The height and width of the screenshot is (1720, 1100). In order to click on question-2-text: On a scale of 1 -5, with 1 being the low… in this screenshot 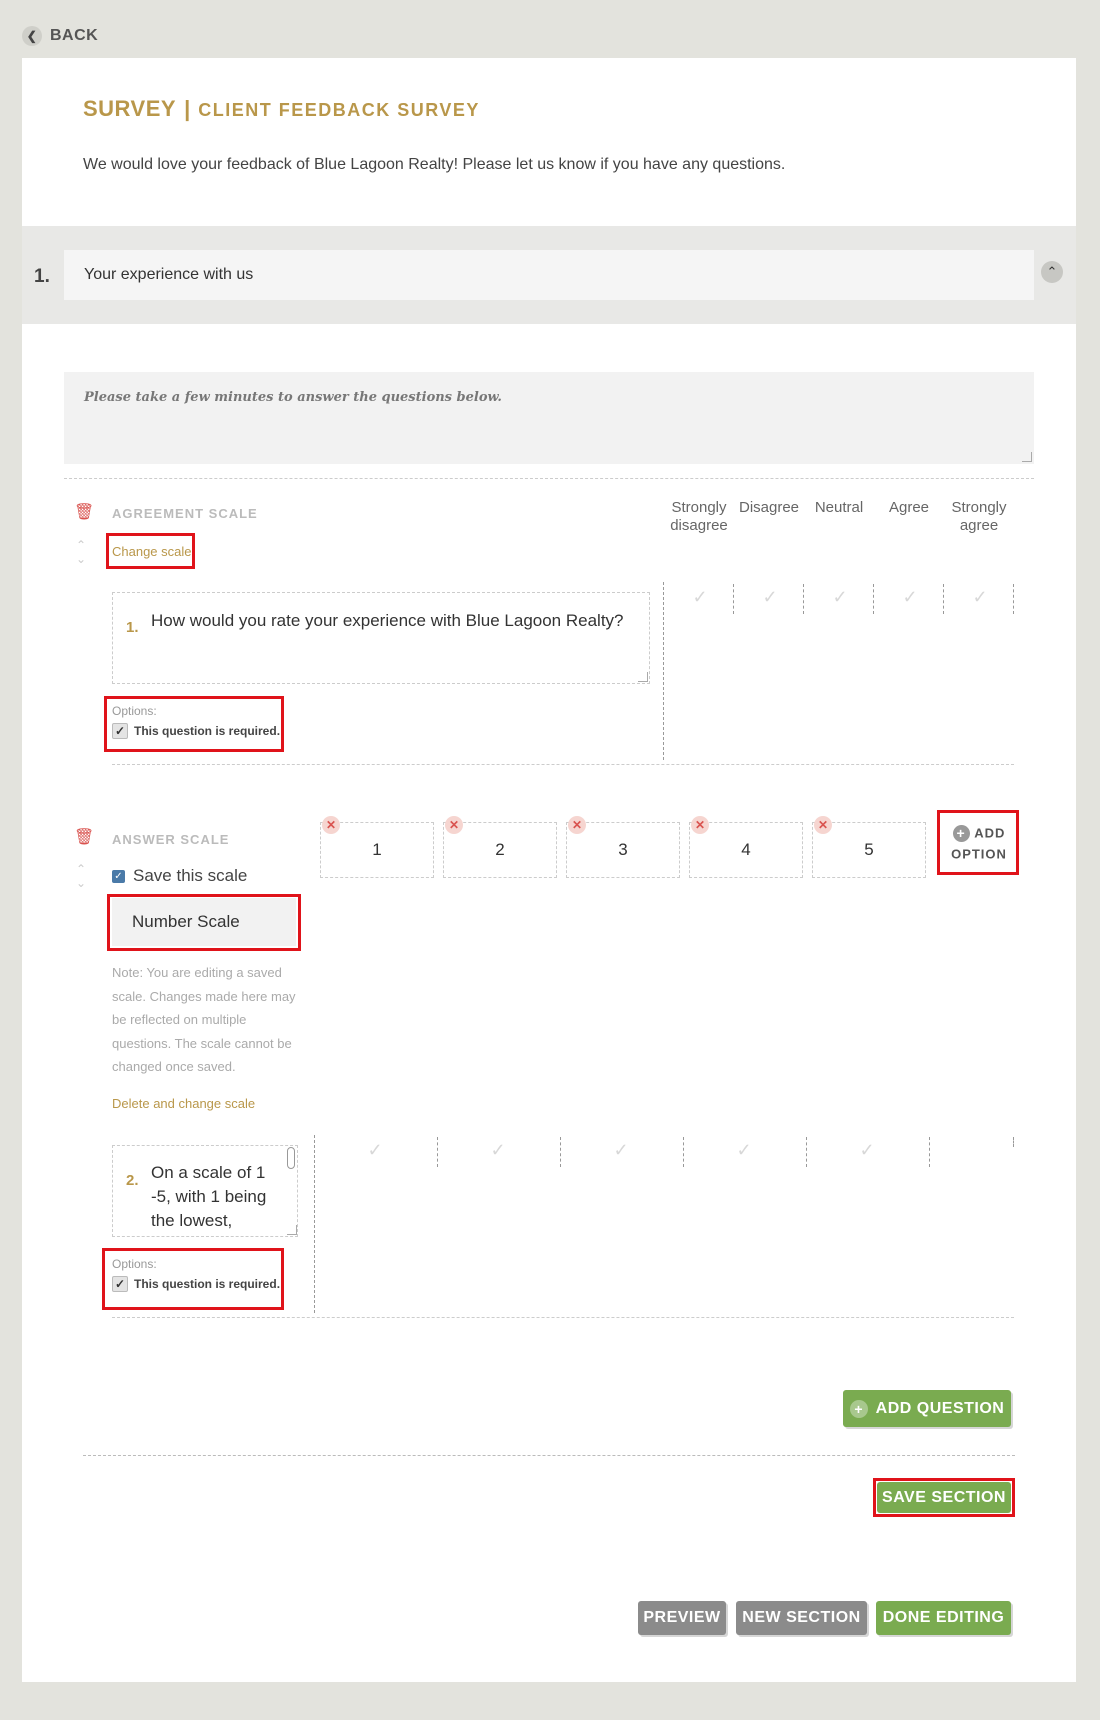, I will do `click(209, 1196)`.